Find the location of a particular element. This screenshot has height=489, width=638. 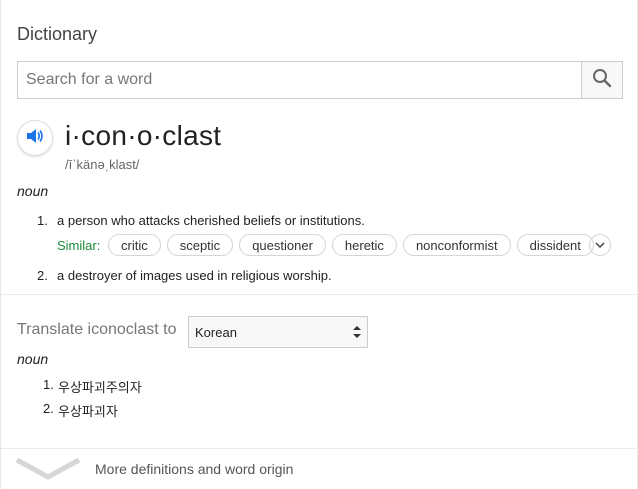

similar-chip-critic: critic is located at coordinates (134, 245).